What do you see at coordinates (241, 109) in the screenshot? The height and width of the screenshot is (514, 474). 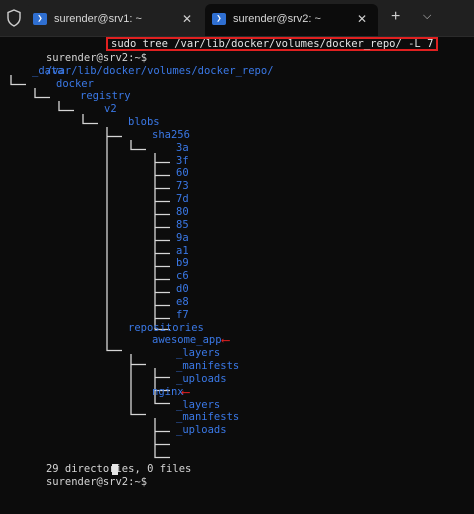 I see `tree-row: v2` at bounding box center [241, 109].